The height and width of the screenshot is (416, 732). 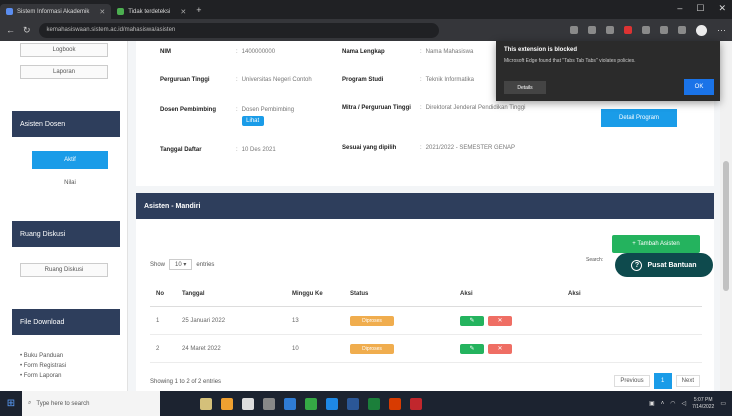 I want to click on info-value: Dosen Pembimbing, so click(x=268, y=110).